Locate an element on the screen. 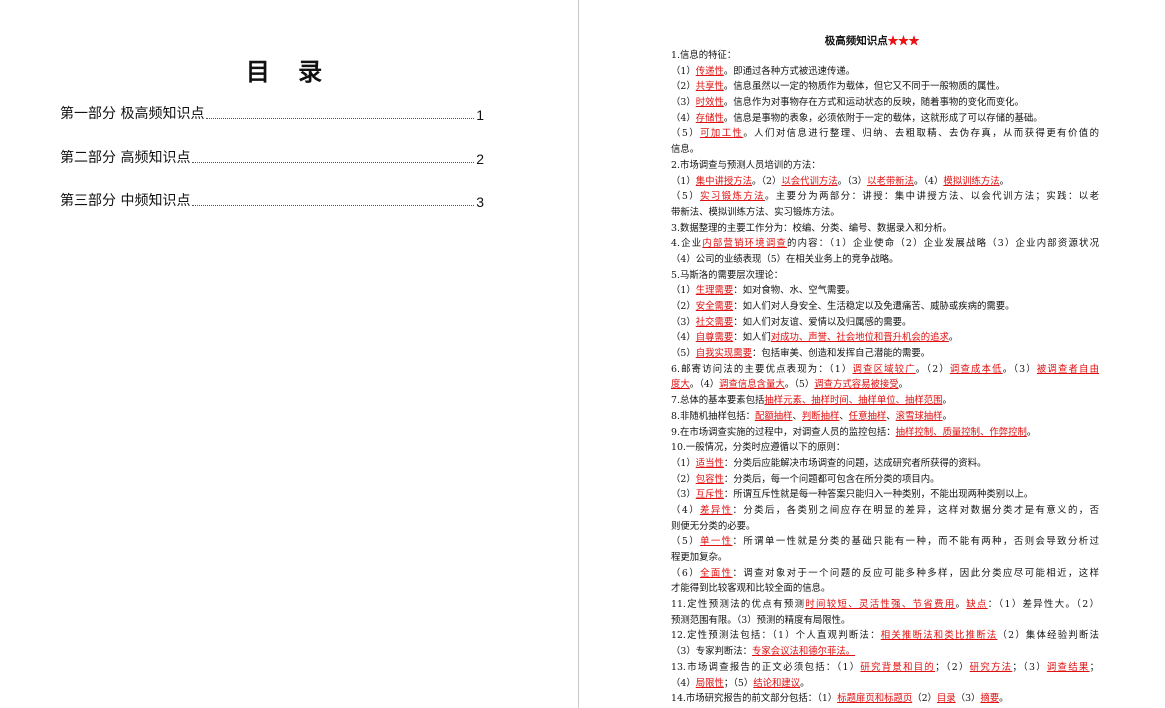 This screenshot has width=1165, height=708. line-text: ；（3） is located at coordinates (1029, 667).